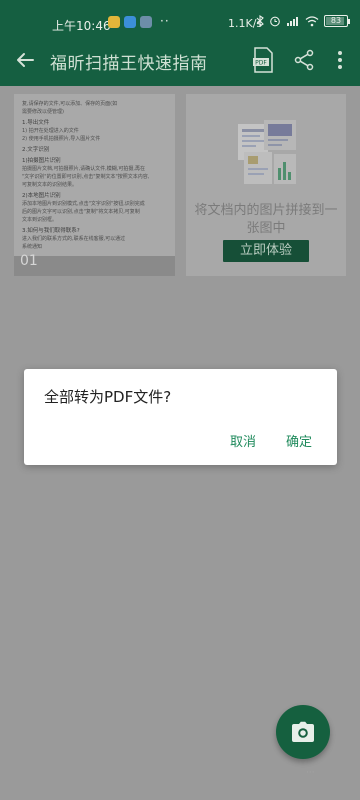  Describe the element at coordinates (266, 219) in the screenshot. I see `stitch-description: 将文档内的图片拼接到一张图中` at that location.